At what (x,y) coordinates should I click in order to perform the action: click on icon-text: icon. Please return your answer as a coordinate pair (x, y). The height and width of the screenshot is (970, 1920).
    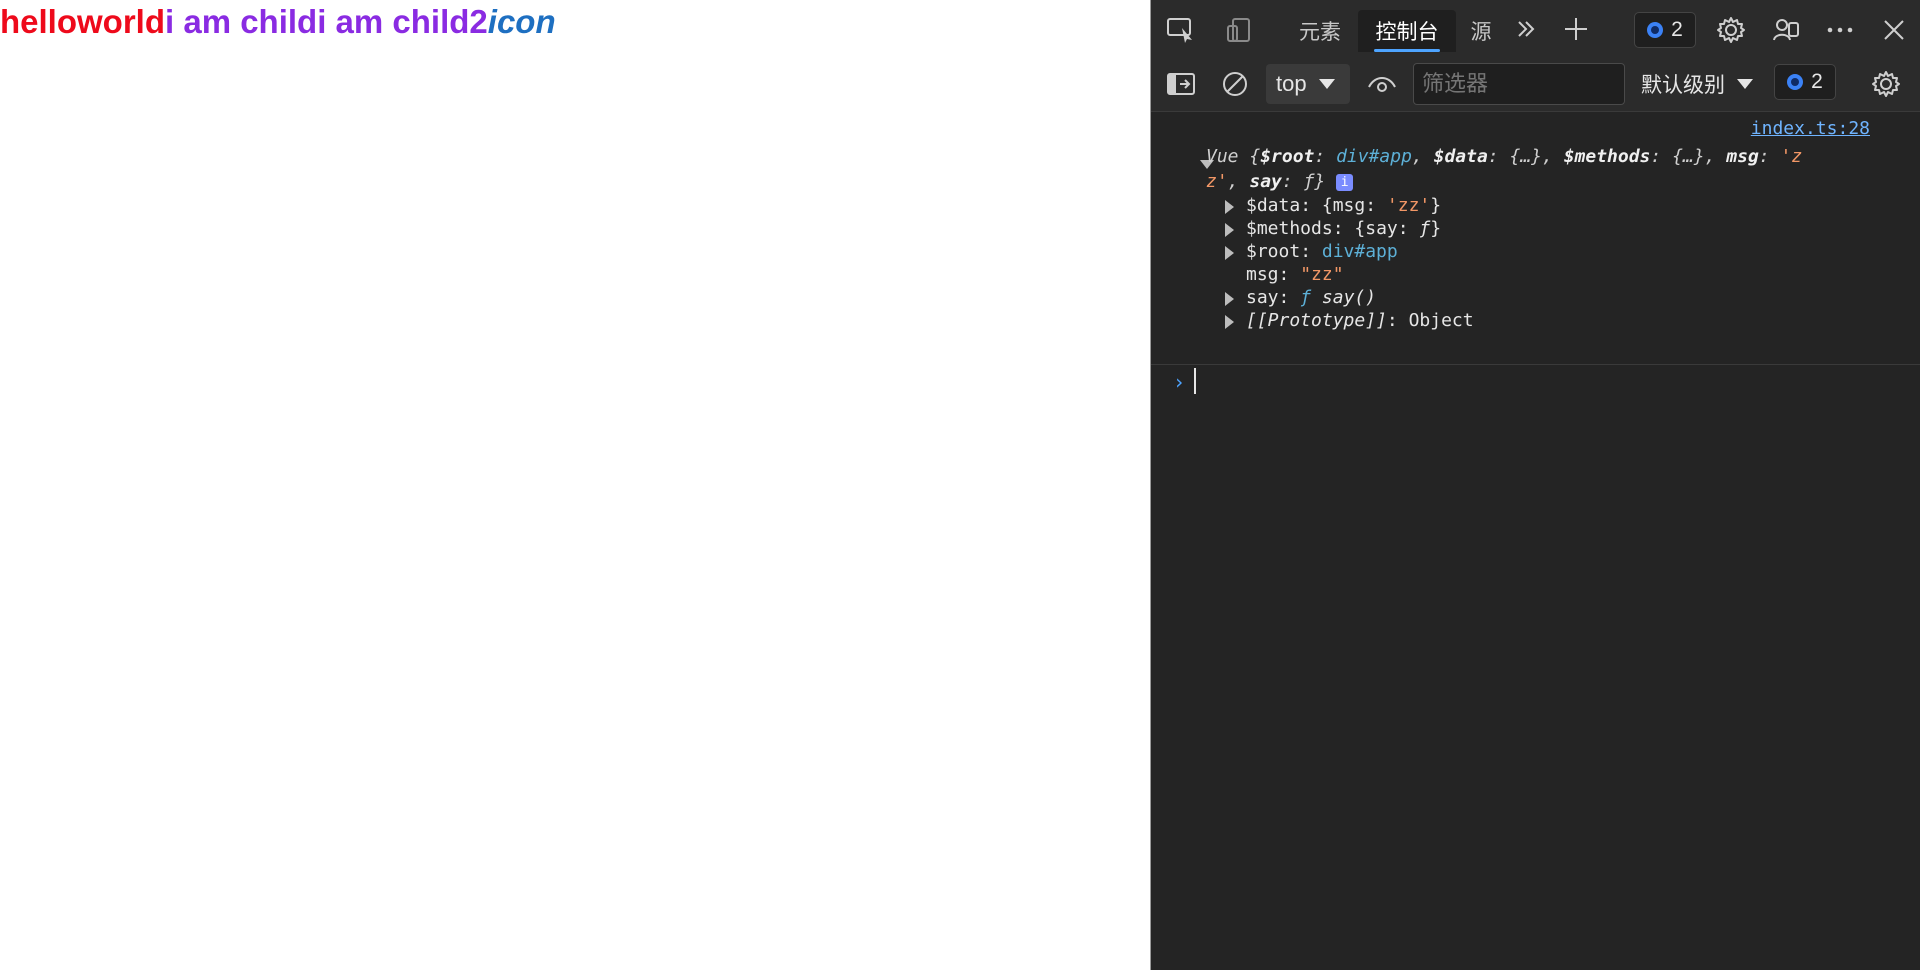
    Looking at the image, I should click on (521, 21).